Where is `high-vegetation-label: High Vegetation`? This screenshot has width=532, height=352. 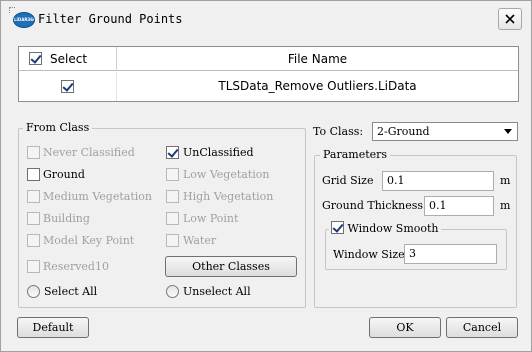
high-vegetation-label: High Vegetation is located at coordinates (228, 196).